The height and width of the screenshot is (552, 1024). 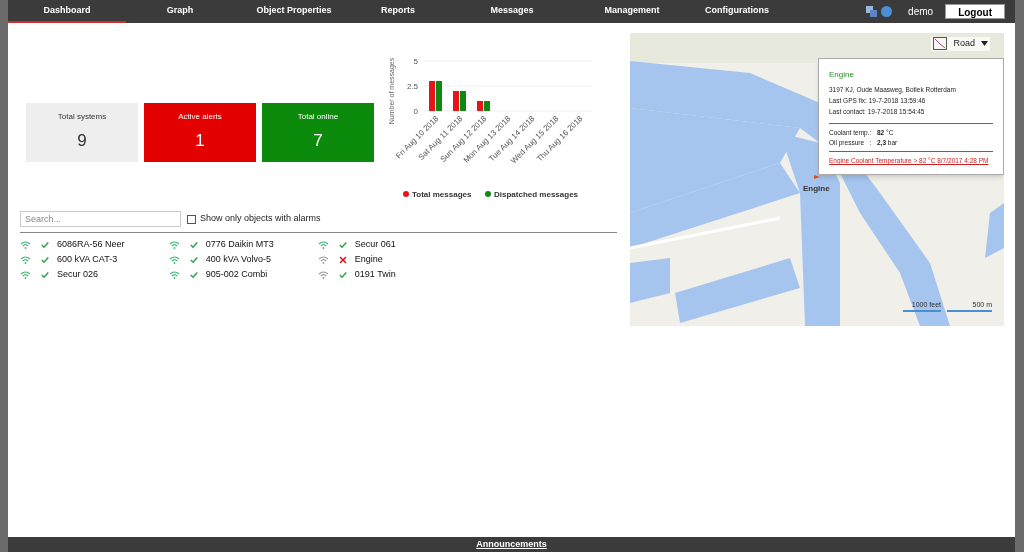 What do you see at coordinates (180, 11) in the screenshot?
I see `nav-tab: Graph` at bounding box center [180, 11].